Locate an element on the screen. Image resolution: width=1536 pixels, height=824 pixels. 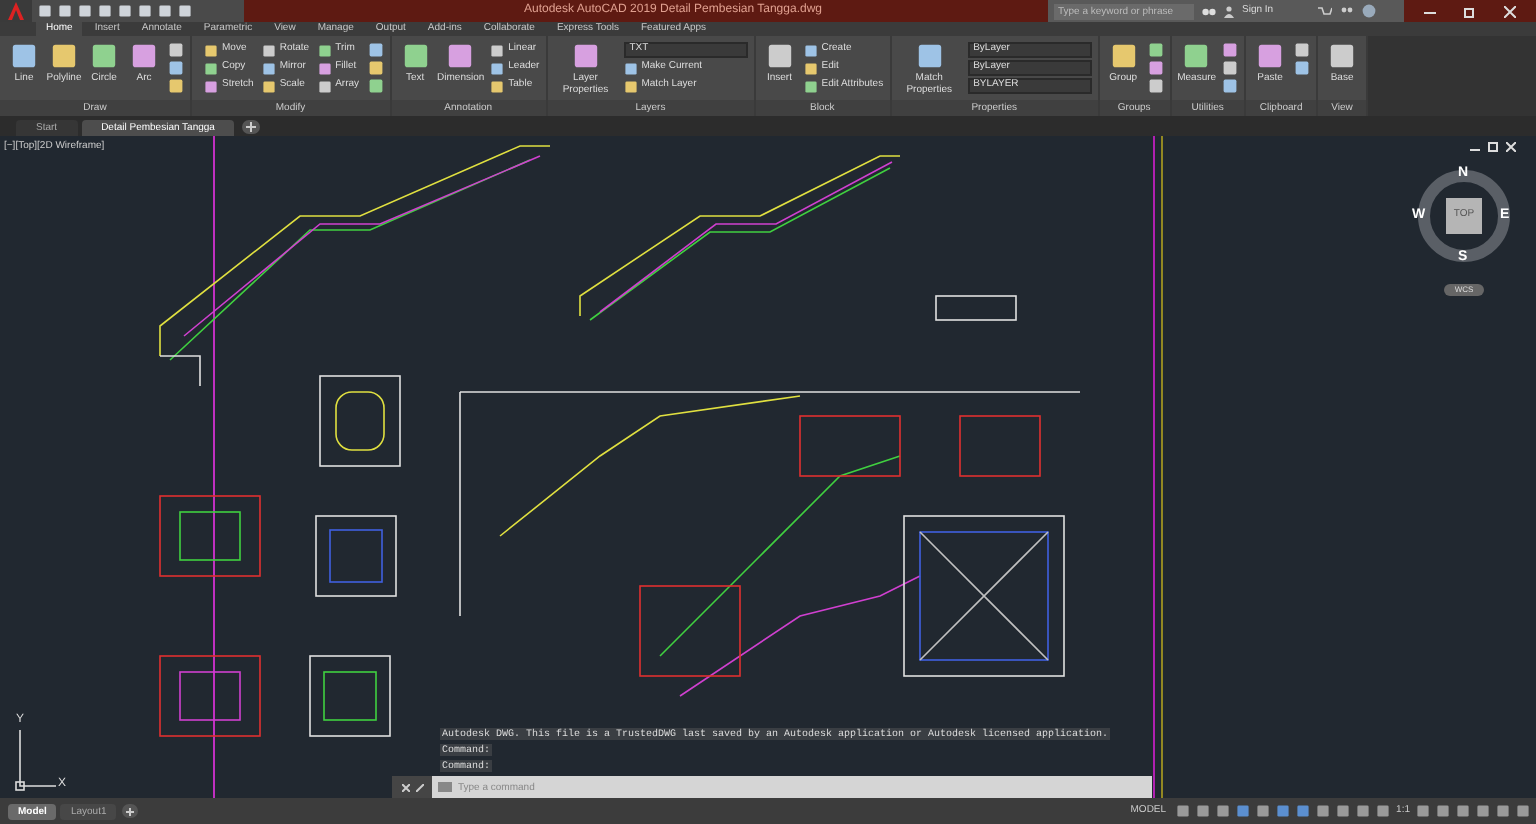
new-tab-button is located at coordinates (251, 126).